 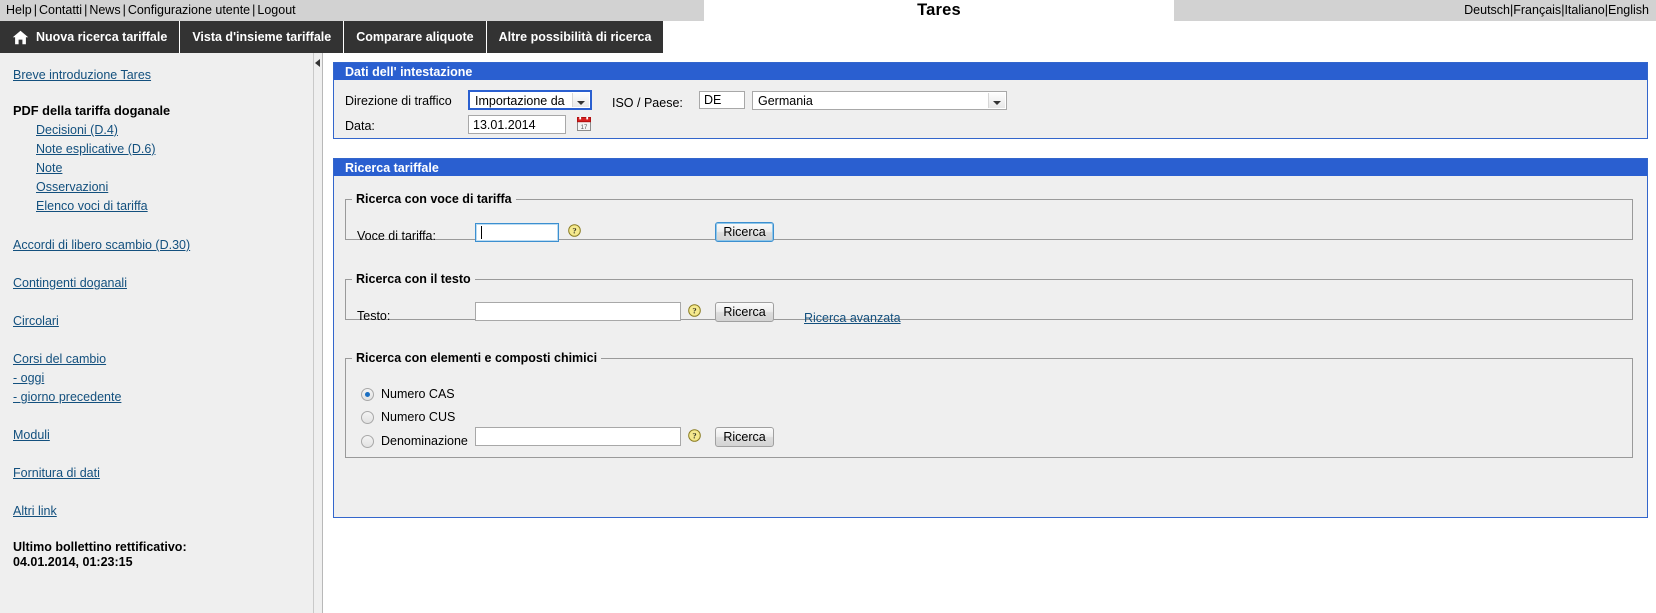 What do you see at coordinates (990, 167) in the screenshot?
I see `tariff-search-panel-title: Ricerca tariffale` at bounding box center [990, 167].